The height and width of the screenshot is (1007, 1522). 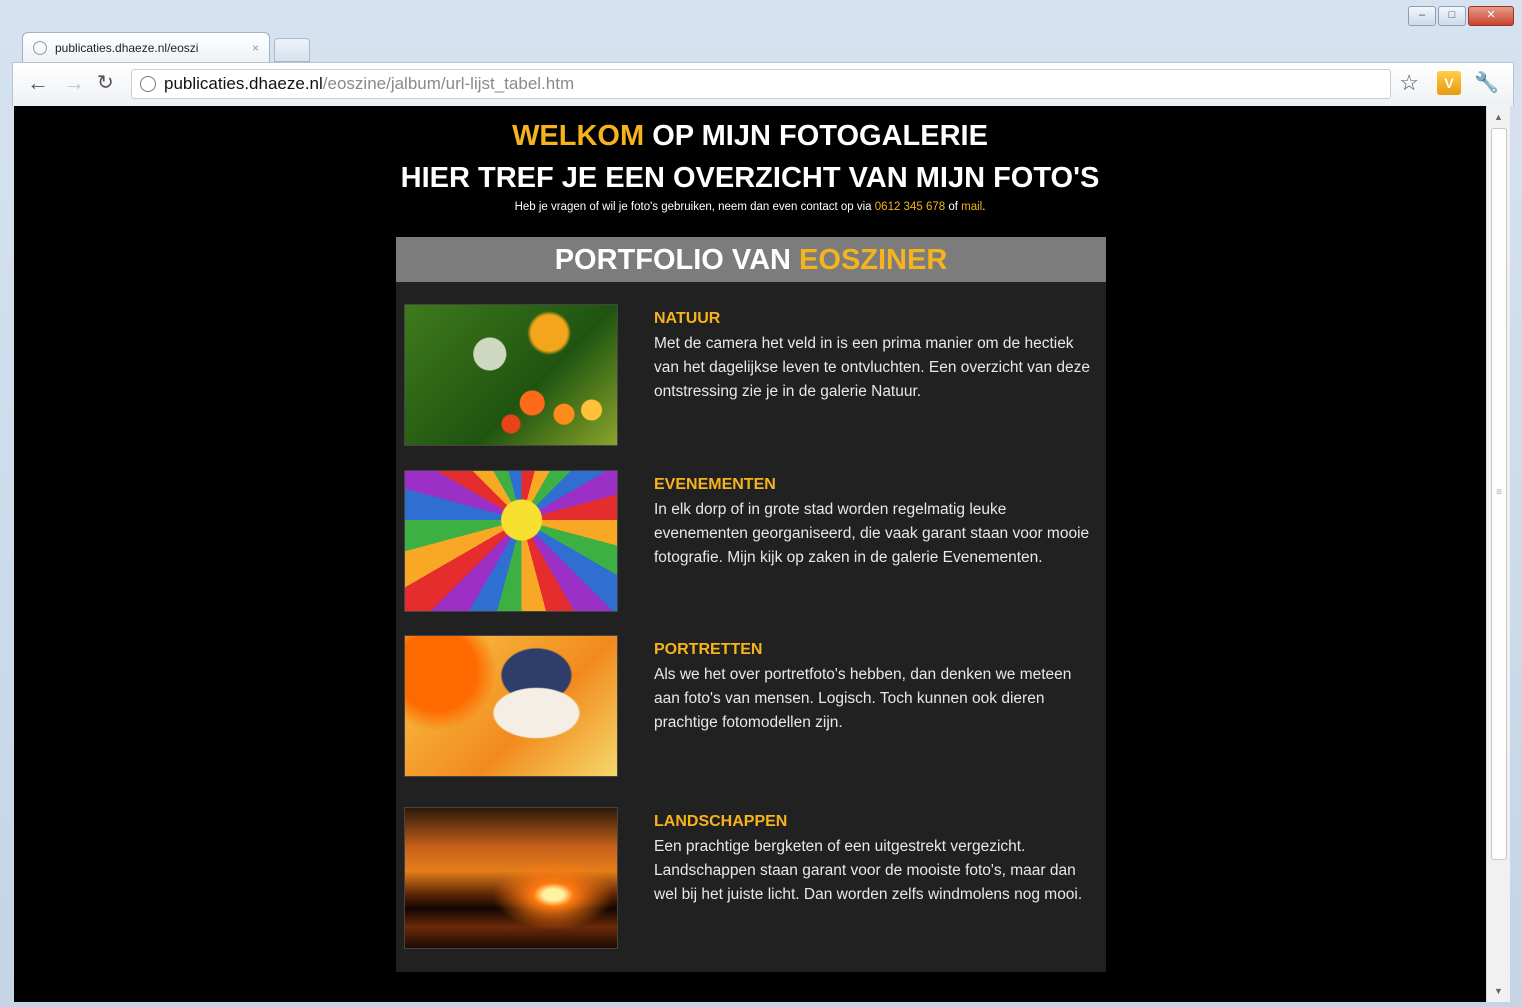 I want to click on portfolio-prefix: PORTFOLIO VAN, so click(x=677, y=260).